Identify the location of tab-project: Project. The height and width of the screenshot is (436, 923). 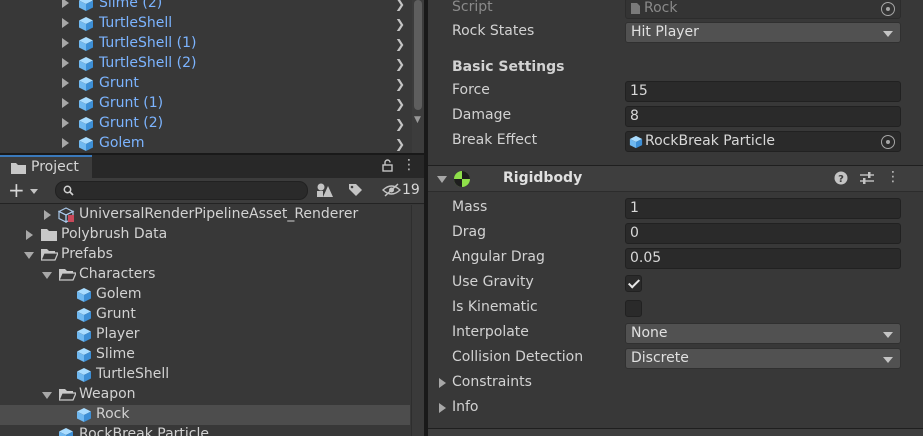
(46, 166).